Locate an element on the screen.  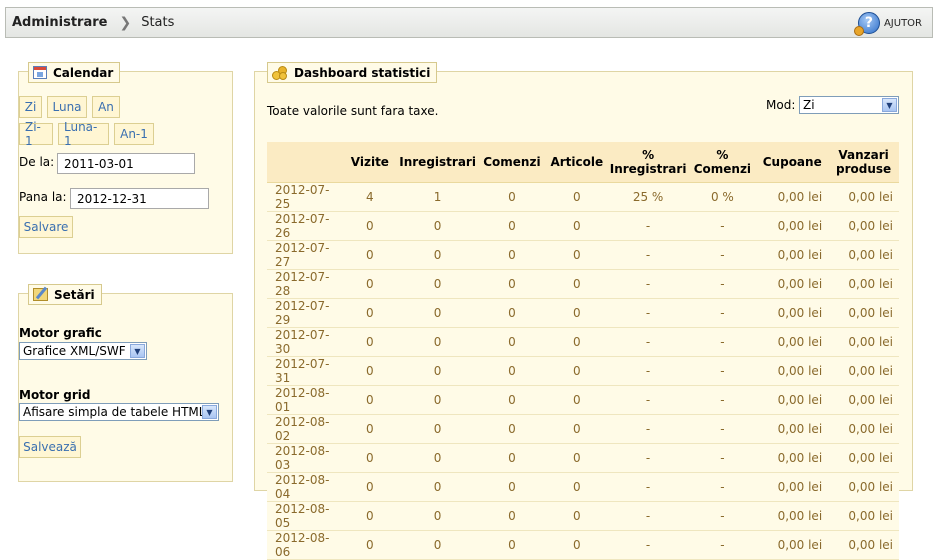
column-header-product-sales: Vanzari produse is located at coordinates (863, 162).